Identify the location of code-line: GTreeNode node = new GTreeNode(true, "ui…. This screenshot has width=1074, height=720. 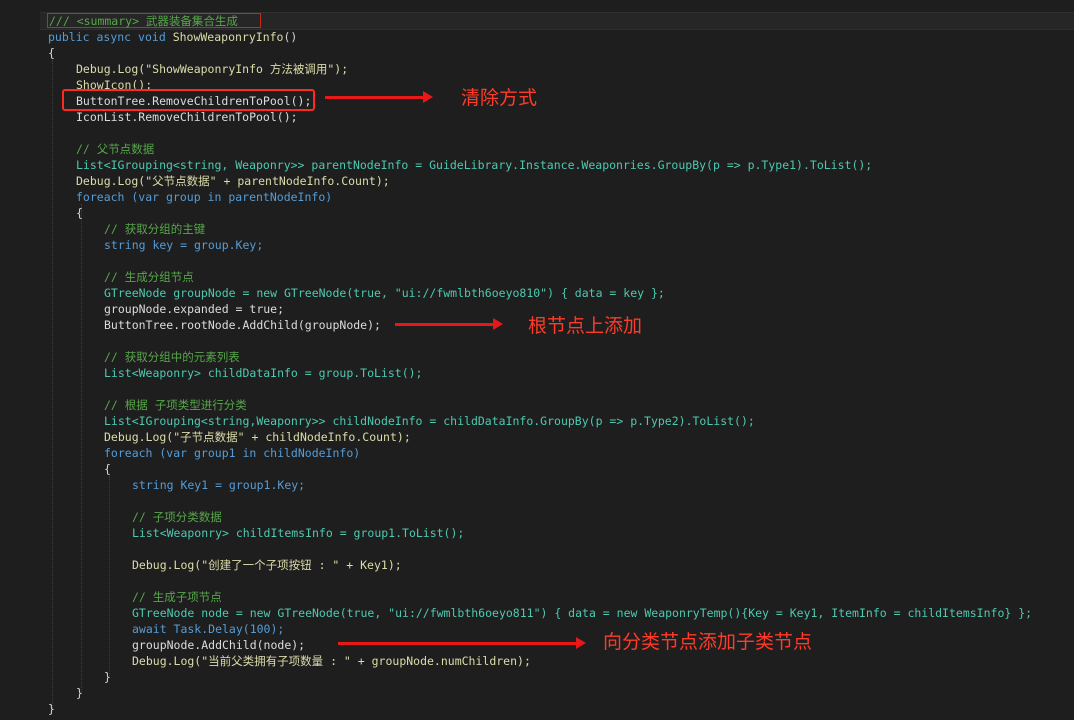
(582, 613).